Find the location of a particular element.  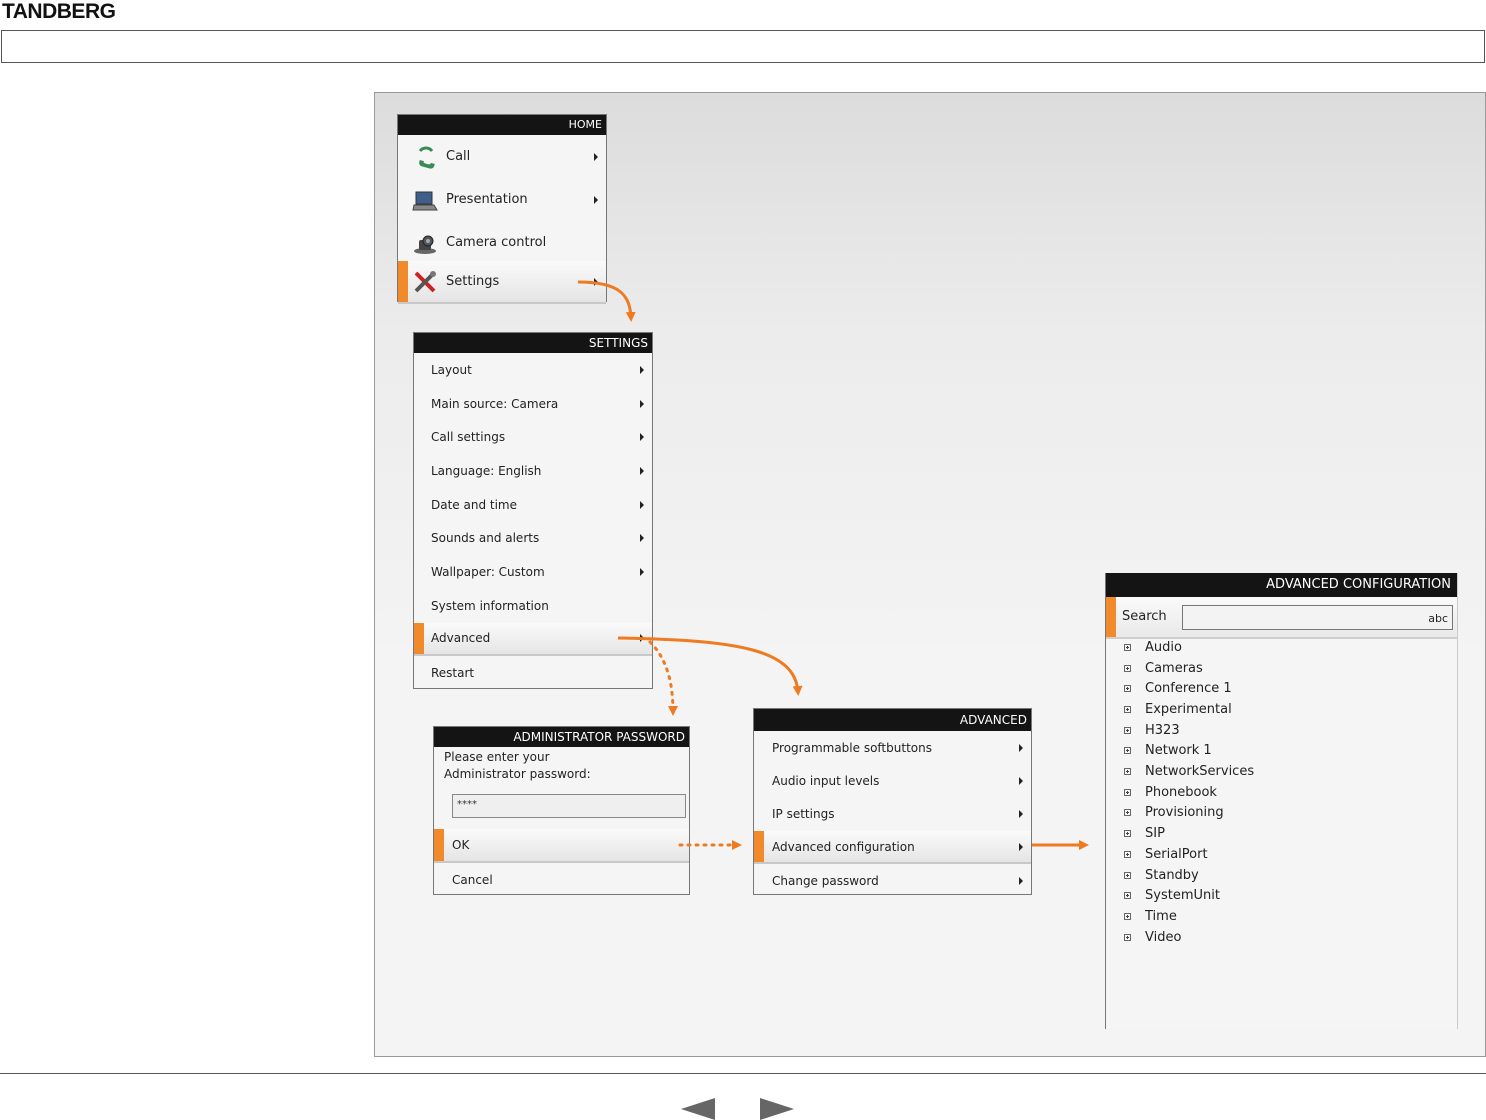

tree-node-label: SystemUnit is located at coordinates (1182, 896).